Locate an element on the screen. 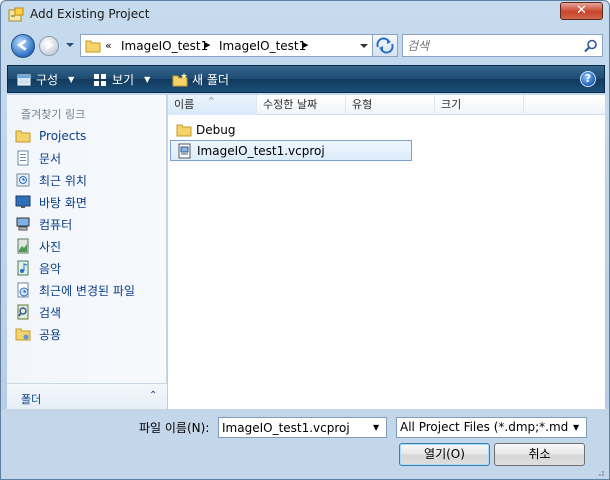 The height and width of the screenshot is (480, 610). close-button: ✕ is located at coordinates (581, 11).